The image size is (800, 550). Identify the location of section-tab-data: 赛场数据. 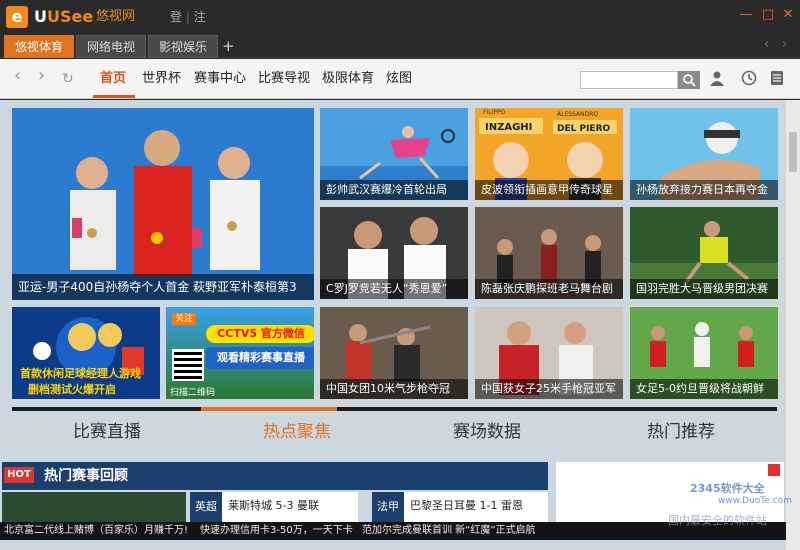
(487, 432).